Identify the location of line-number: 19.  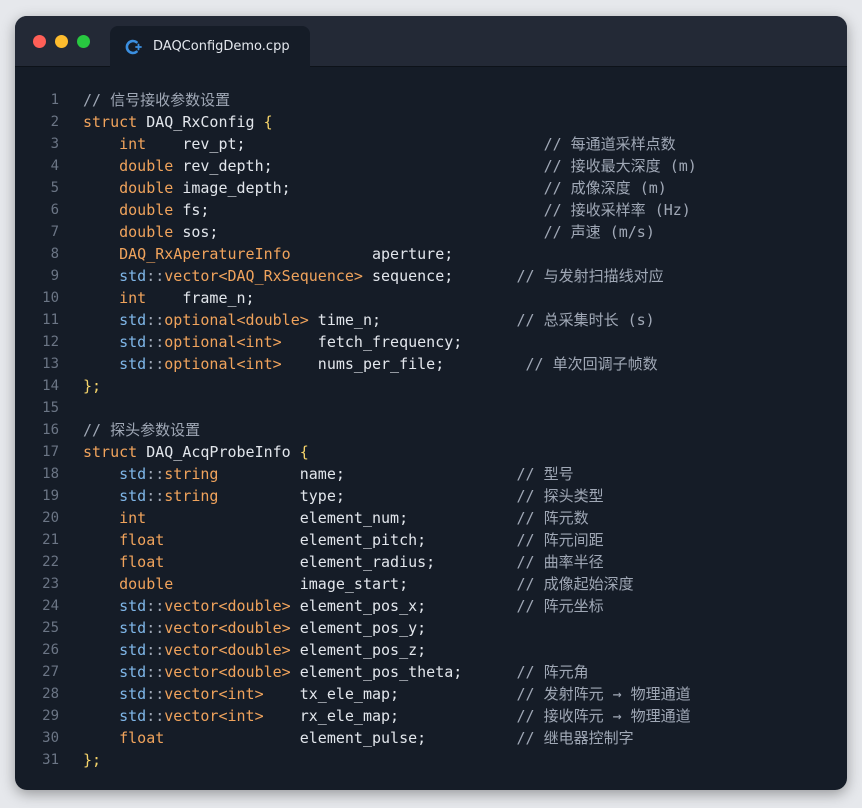
(50, 496).